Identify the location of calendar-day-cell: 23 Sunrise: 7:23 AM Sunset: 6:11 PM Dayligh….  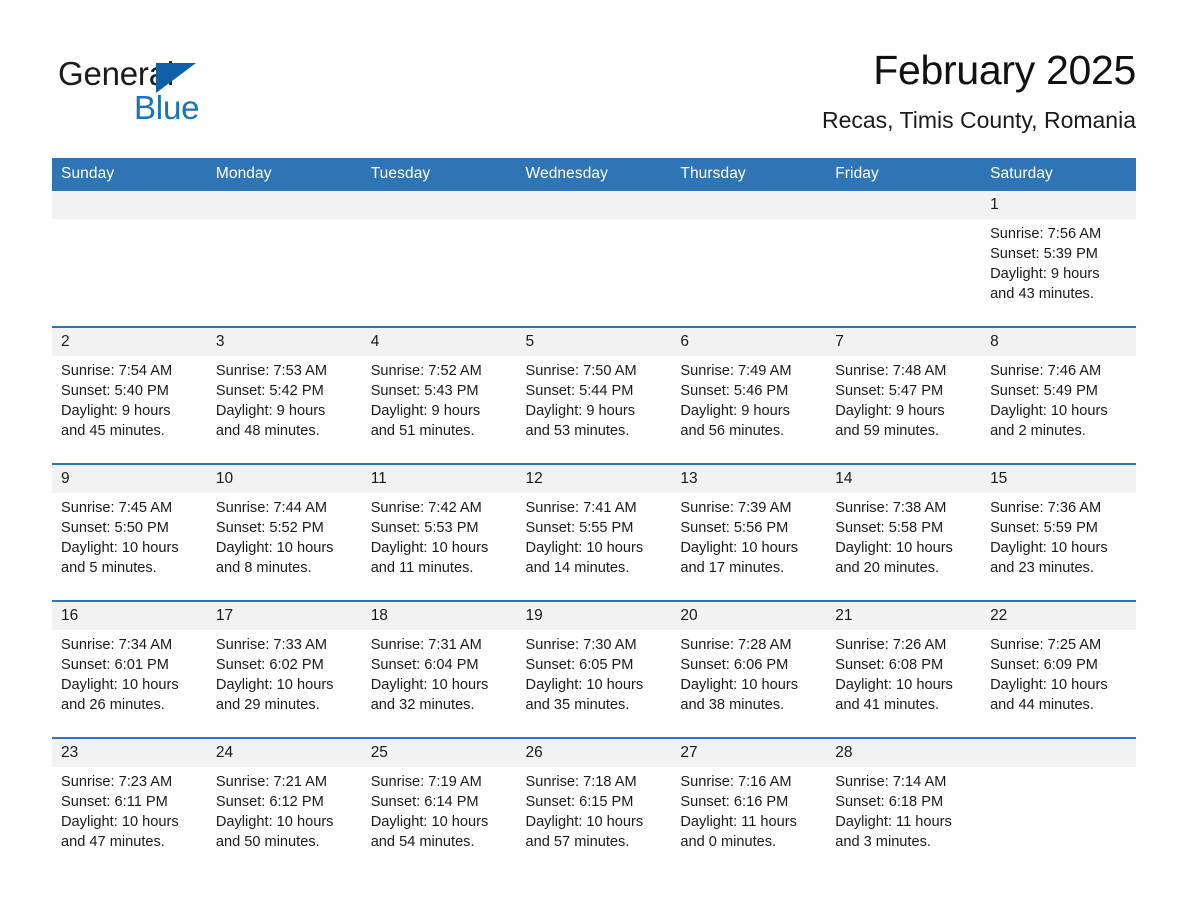
(129, 805).